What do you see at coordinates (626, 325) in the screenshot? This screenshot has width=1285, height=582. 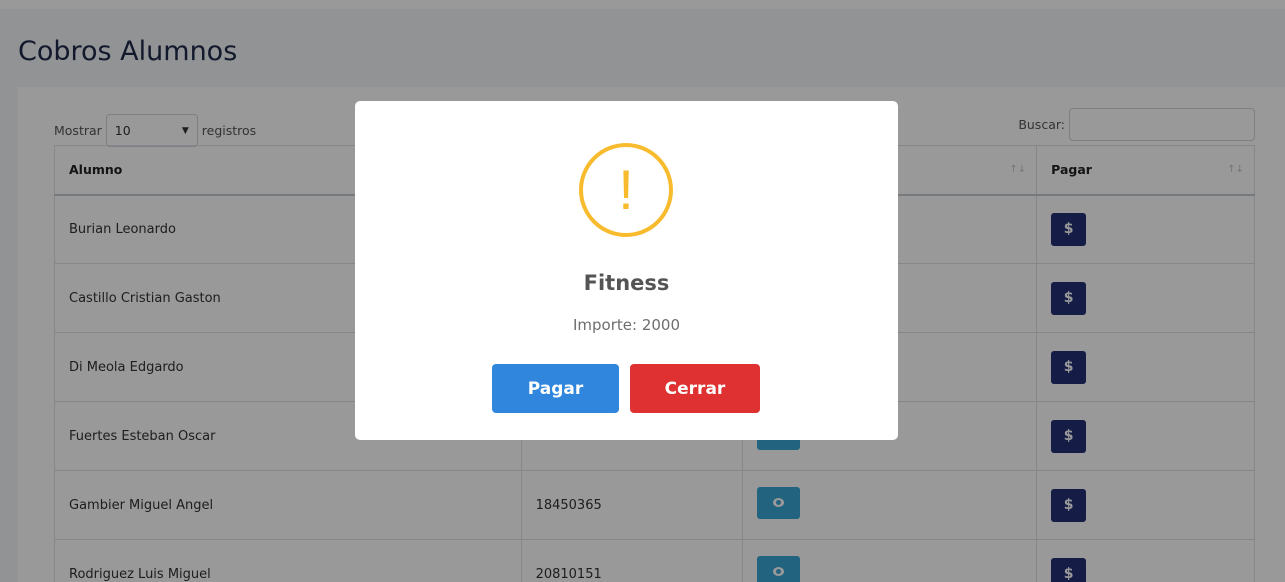 I see `dialog-amount-text: Importe: 2000` at bounding box center [626, 325].